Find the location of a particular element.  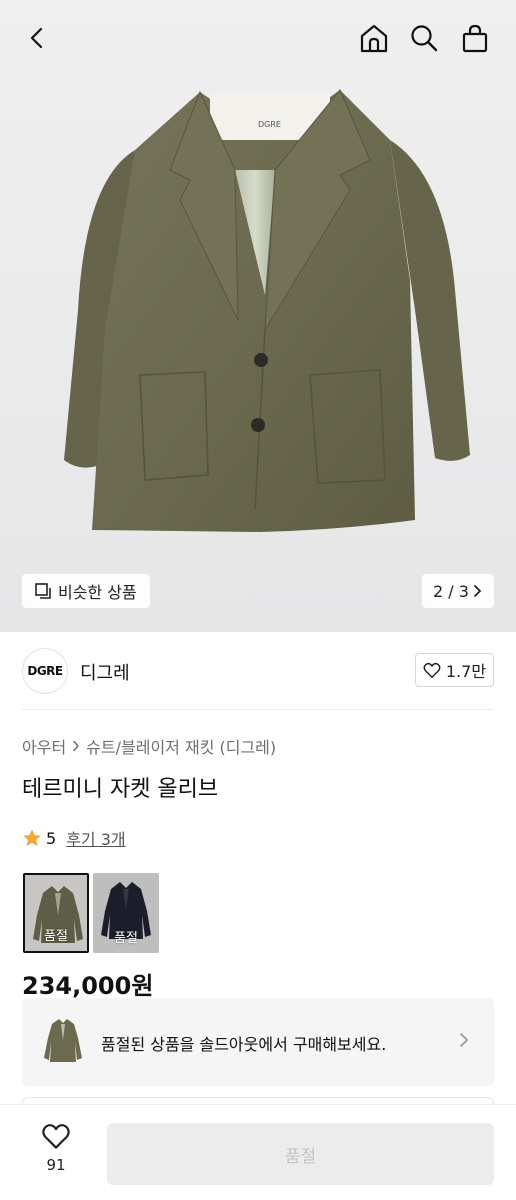

color-option-olive: 품절 is located at coordinates (56, 913).